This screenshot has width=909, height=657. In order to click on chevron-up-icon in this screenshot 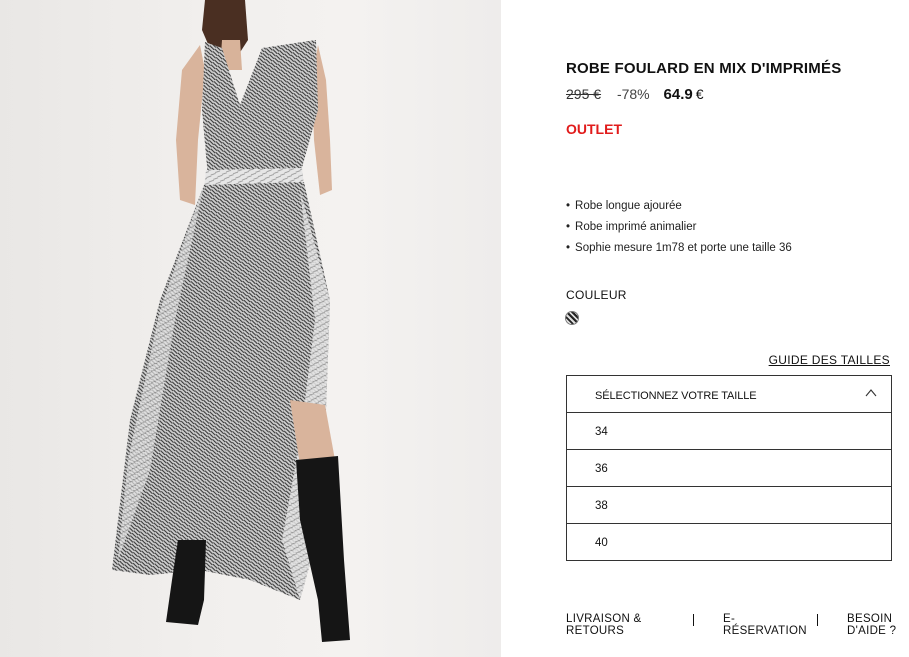, I will do `click(871, 393)`.